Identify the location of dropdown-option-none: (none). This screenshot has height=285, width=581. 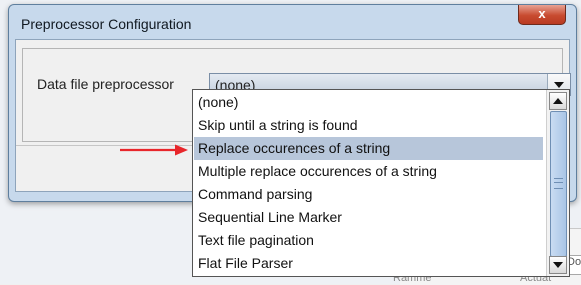
(368, 102).